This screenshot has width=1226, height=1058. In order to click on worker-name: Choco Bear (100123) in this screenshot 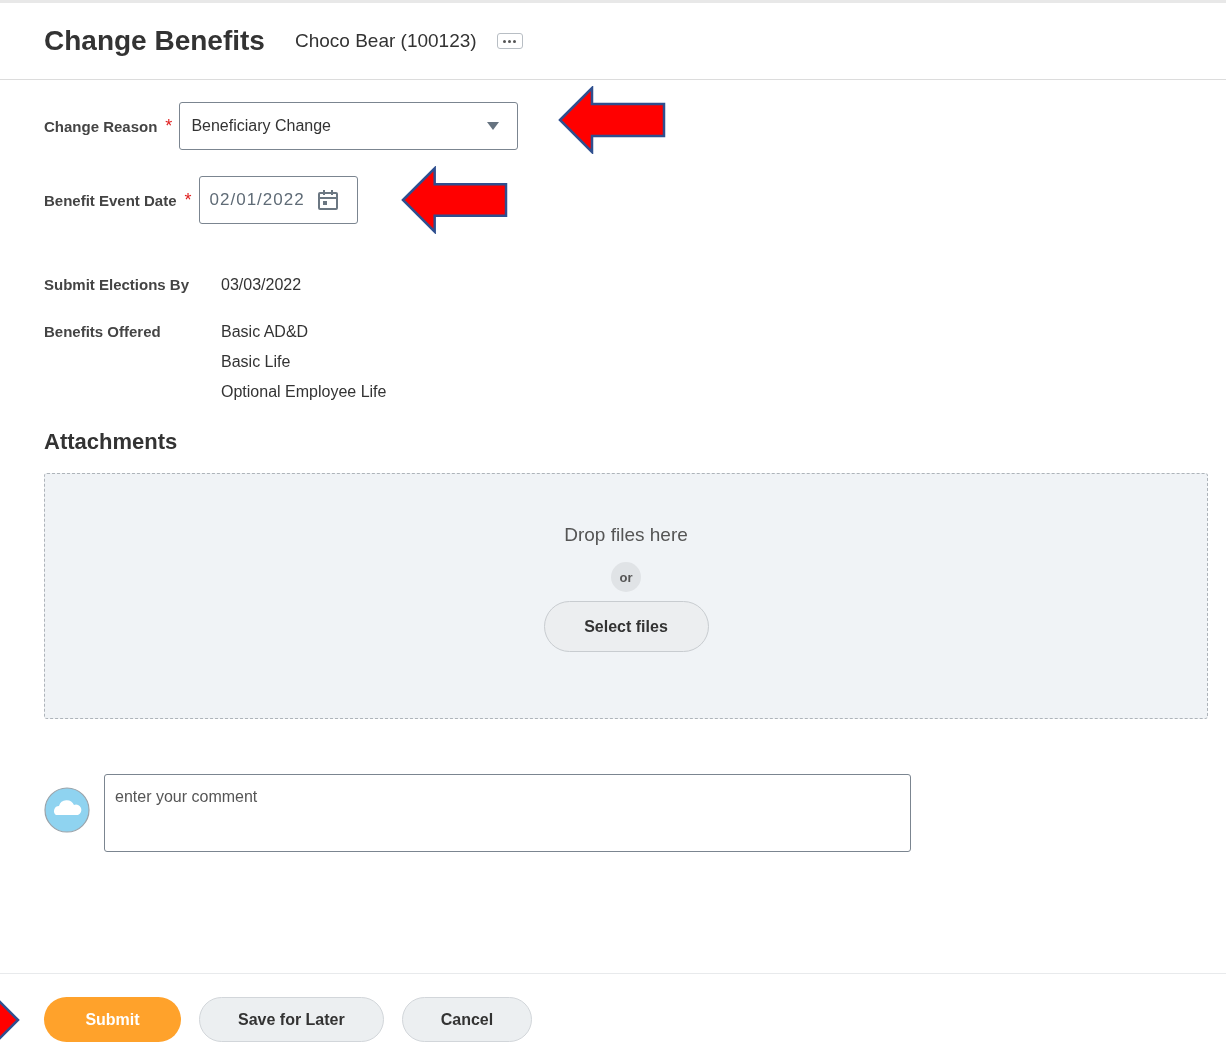, I will do `click(385, 41)`.